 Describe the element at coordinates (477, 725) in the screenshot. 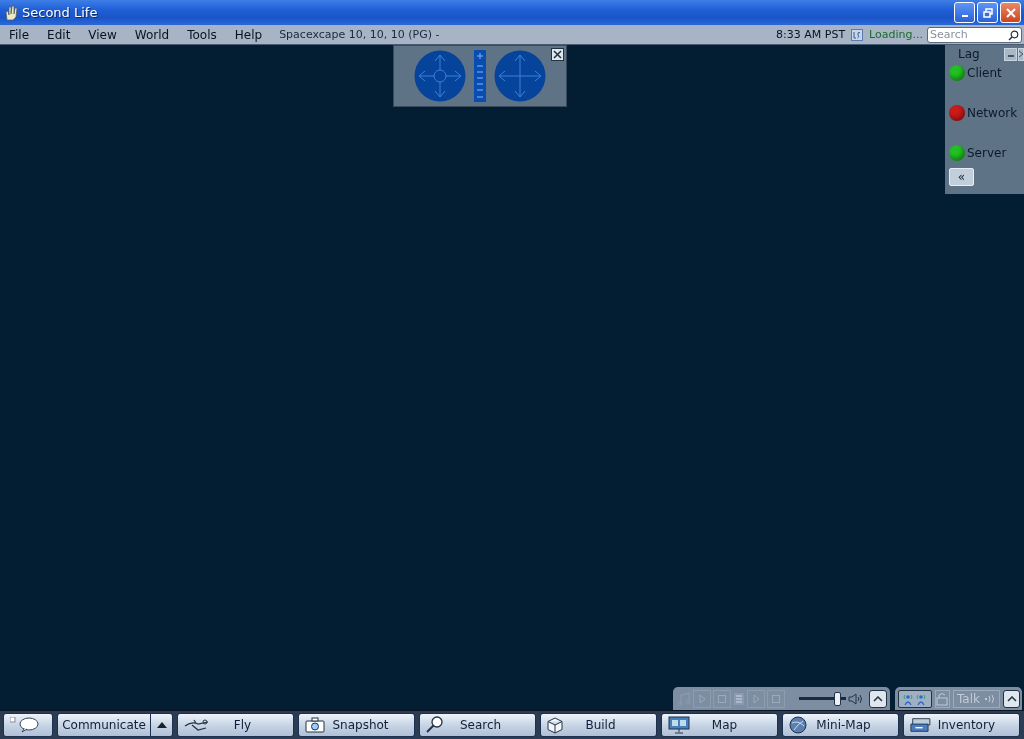

I see `search-button: Search` at that location.